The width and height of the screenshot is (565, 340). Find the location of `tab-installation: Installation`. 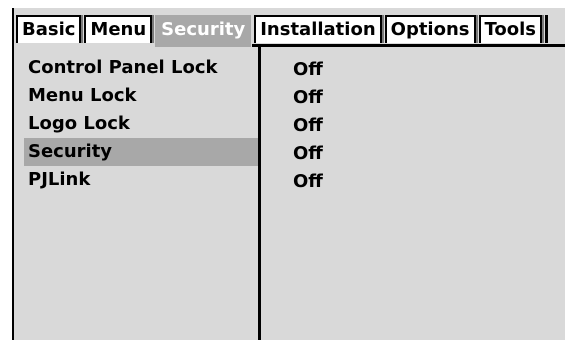

tab-installation: Installation is located at coordinates (318, 29).